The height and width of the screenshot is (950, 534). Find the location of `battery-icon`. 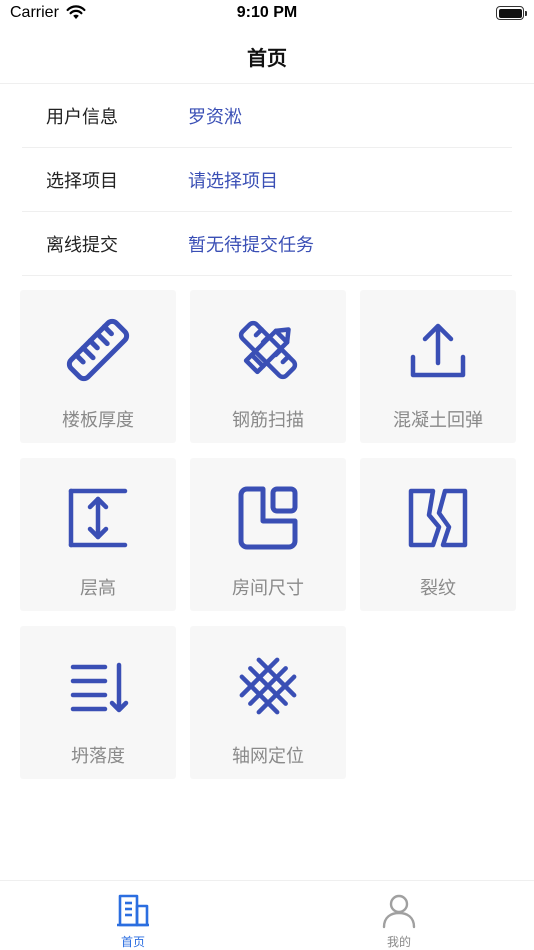

battery-icon is located at coordinates (511, 13).